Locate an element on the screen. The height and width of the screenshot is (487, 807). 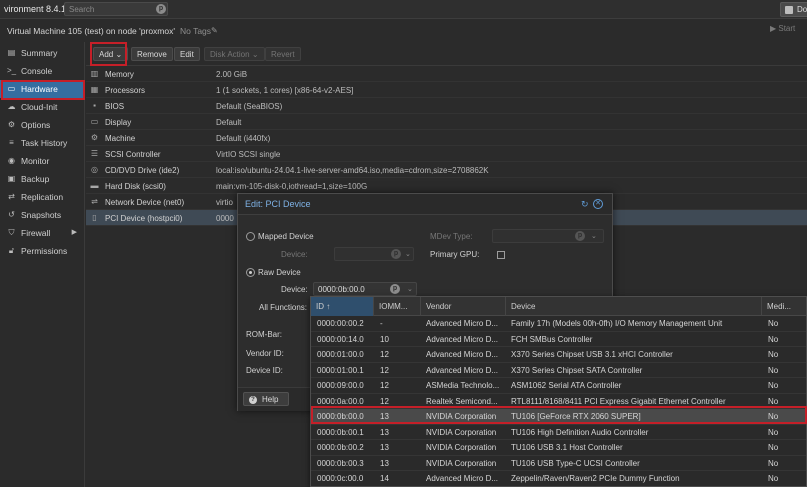
hardware-row-scsi-controller: ☰ SCSI Controller VirtIO SCSI single is located at coordinates (446, 154).